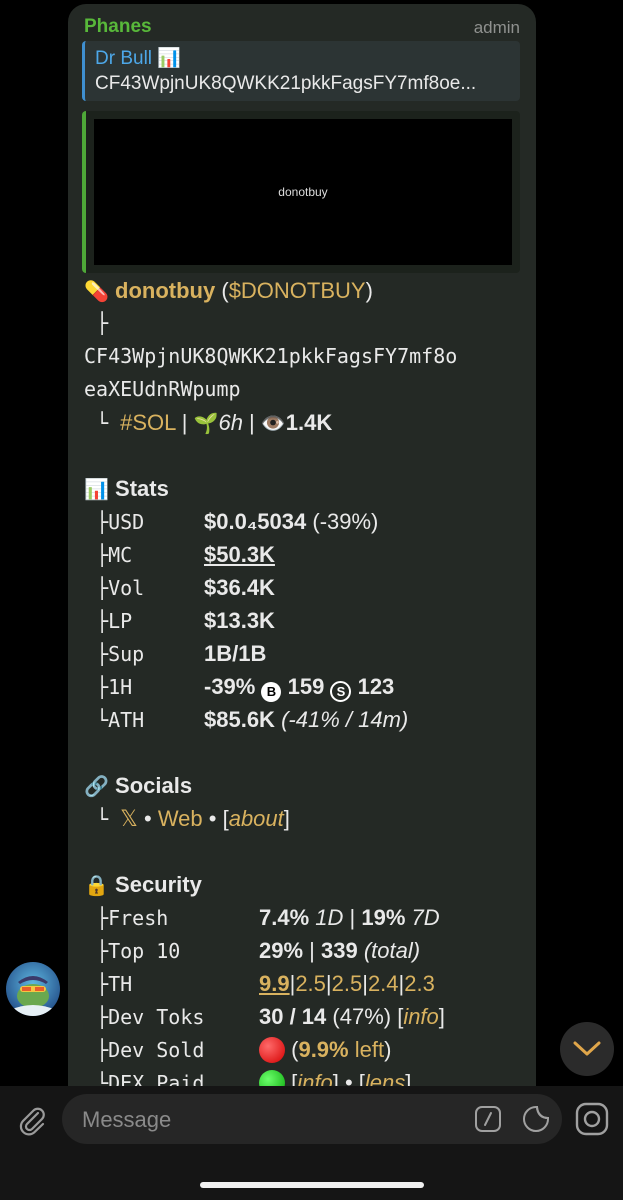 The image size is (623, 1200). I want to click on buy-icon: B, so click(271, 692).